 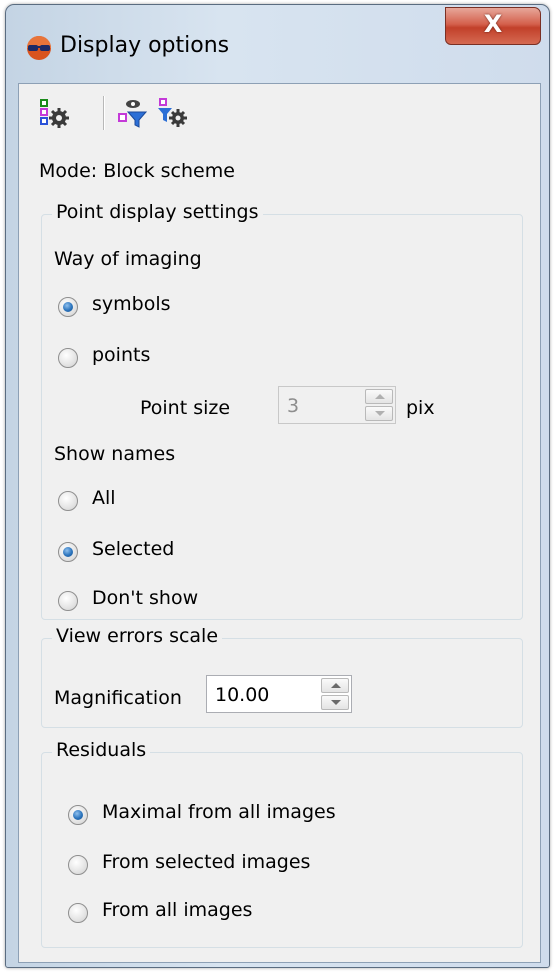 I want to click on show-names-label: Show names, so click(x=115, y=454).